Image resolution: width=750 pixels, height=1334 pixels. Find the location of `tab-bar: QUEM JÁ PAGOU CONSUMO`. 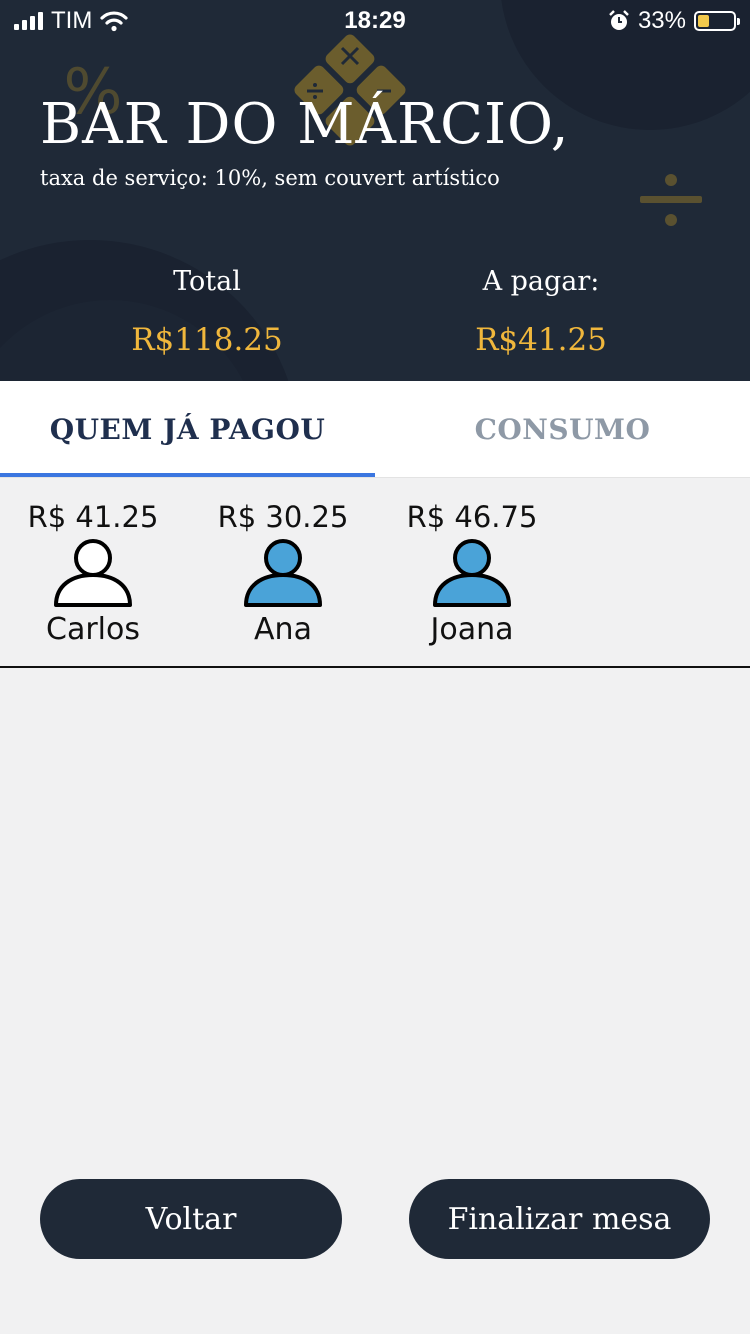

tab-bar: QUEM JÁ PAGOU CONSUMO is located at coordinates (375, 429).